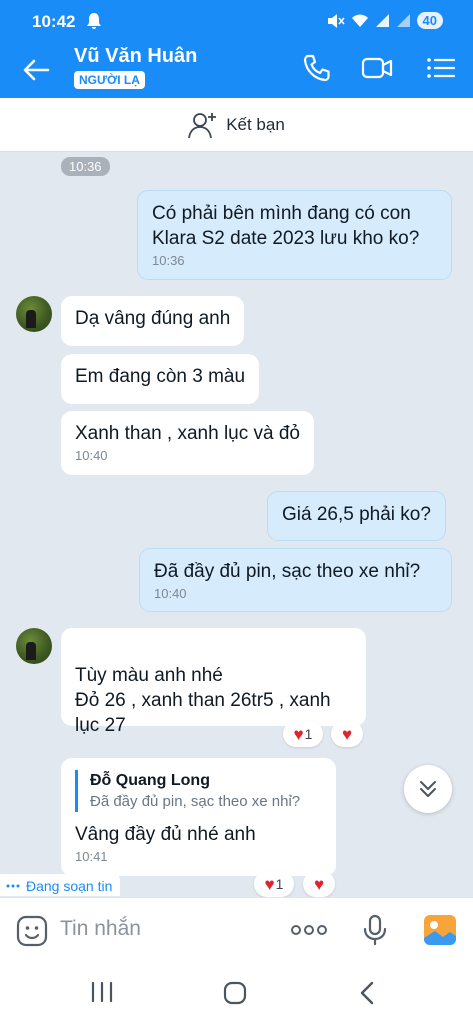 The width and height of the screenshot is (473, 1024). I want to click on scroll-to-bottom-button, so click(428, 789).